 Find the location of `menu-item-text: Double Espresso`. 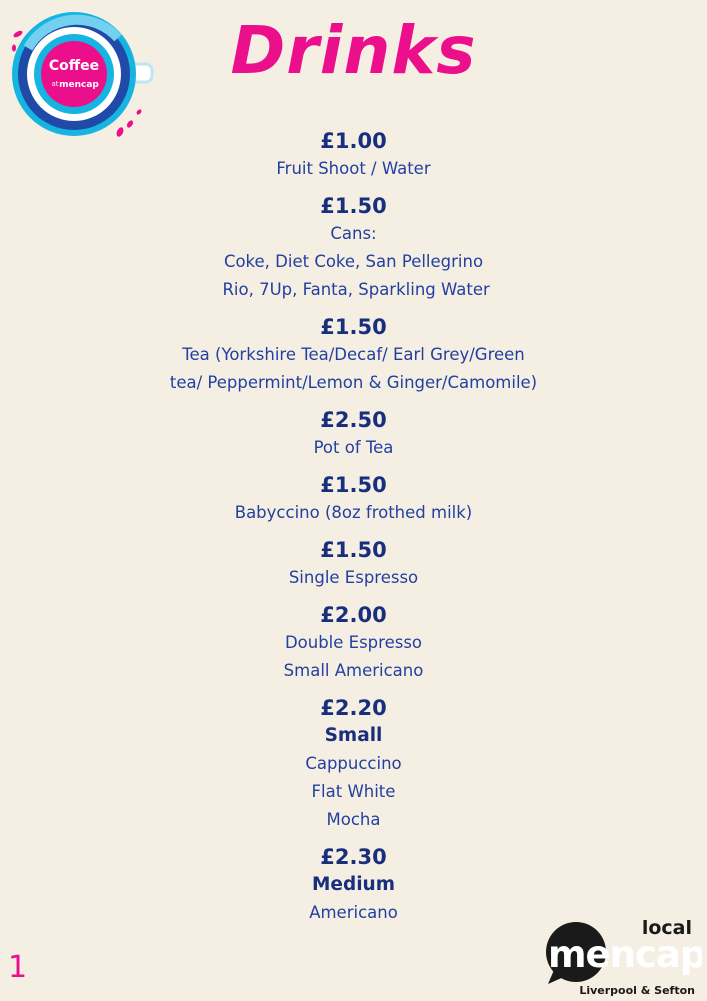

menu-item-text: Double Espresso is located at coordinates (353, 642).